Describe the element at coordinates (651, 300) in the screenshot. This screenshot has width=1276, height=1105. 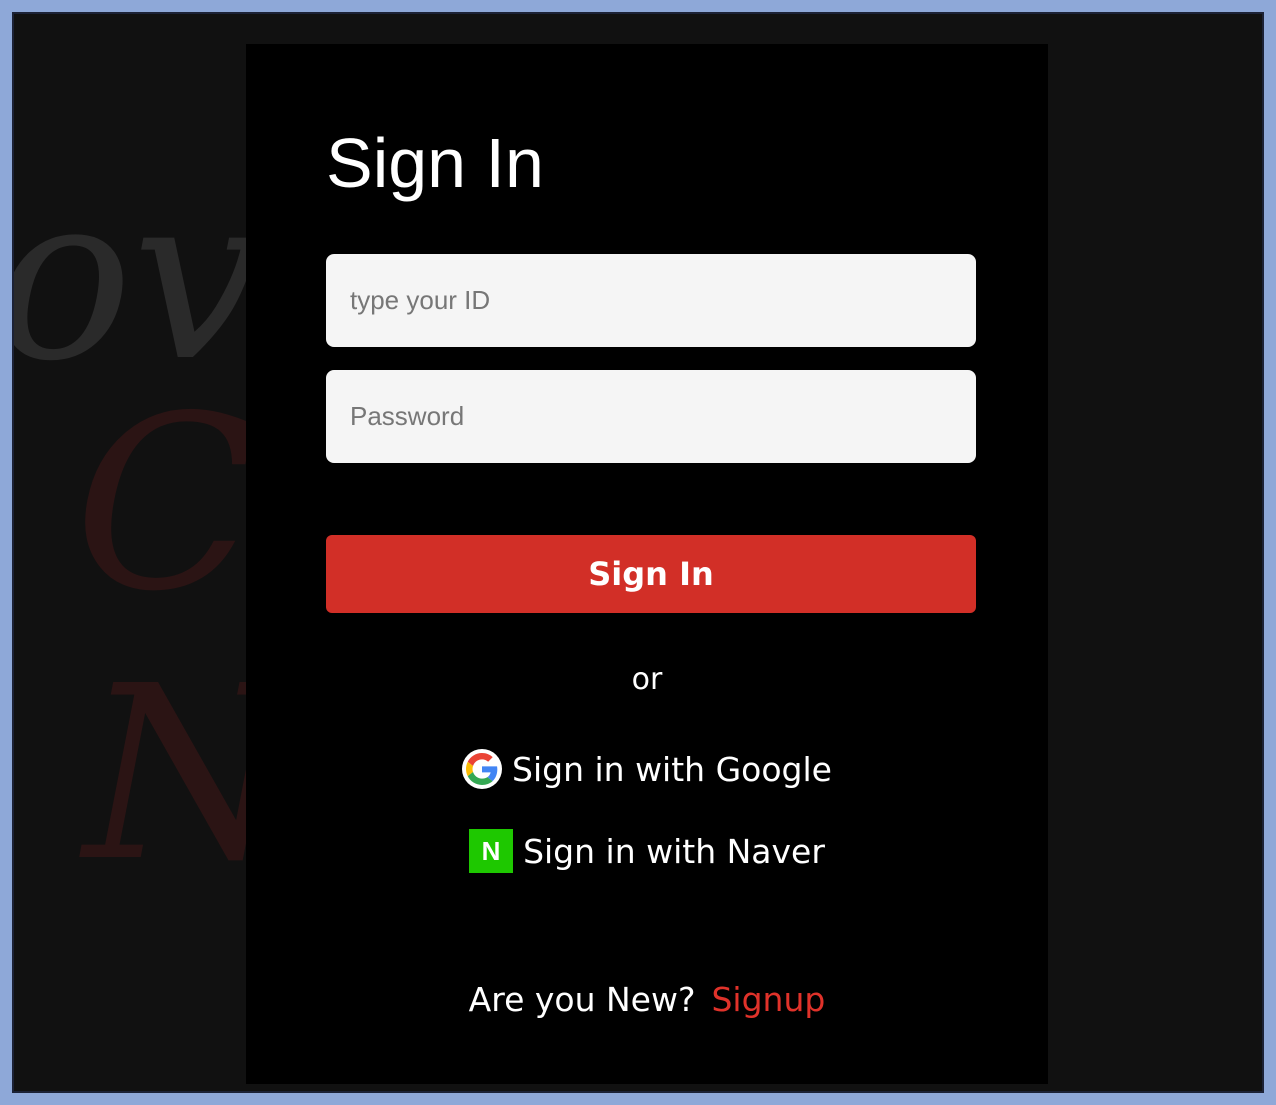
I see `id-input` at that location.